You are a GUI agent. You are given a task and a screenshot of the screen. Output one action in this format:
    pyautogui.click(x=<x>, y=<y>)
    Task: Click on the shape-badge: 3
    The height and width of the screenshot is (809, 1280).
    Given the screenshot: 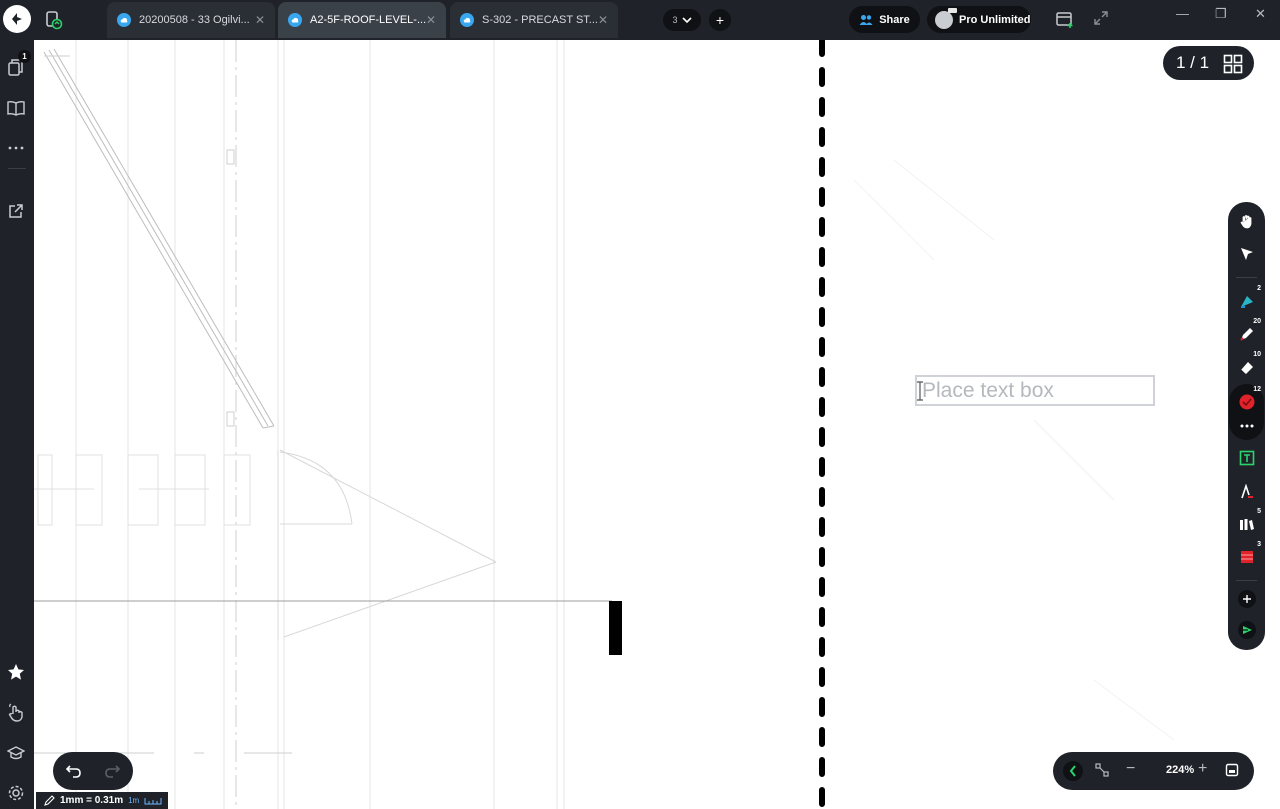 What is the action you would take?
    pyautogui.click(x=1259, y=544)
    